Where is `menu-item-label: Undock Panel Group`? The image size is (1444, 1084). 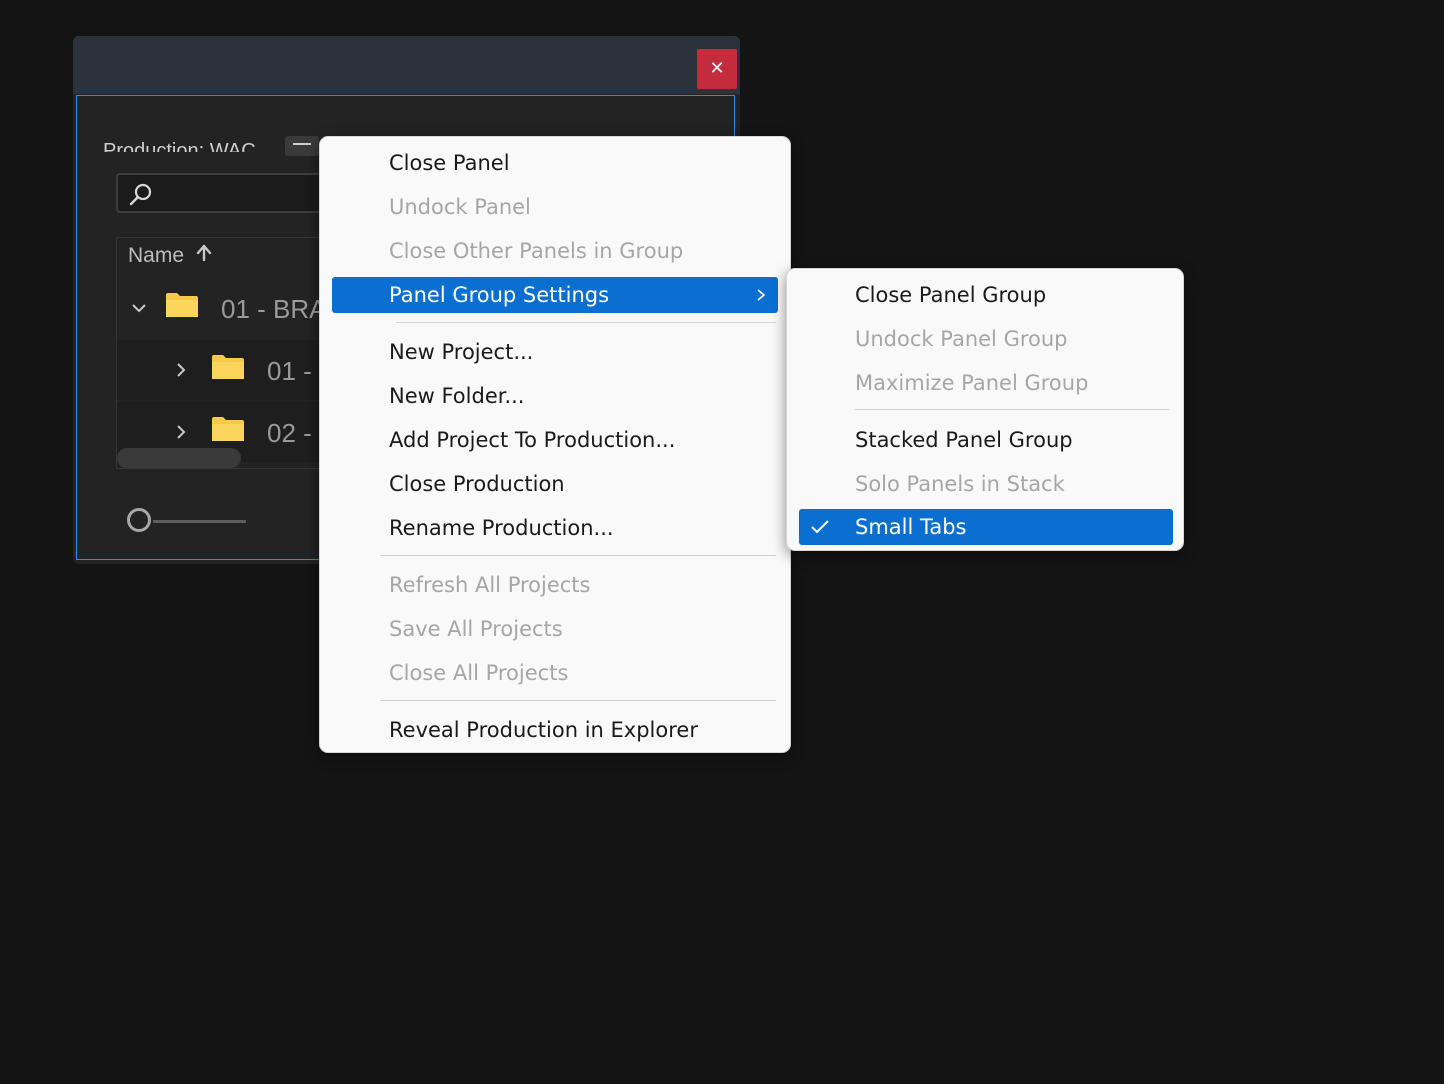
menu-item-label: Undock Panel Group is located at coordinates (961, 339).